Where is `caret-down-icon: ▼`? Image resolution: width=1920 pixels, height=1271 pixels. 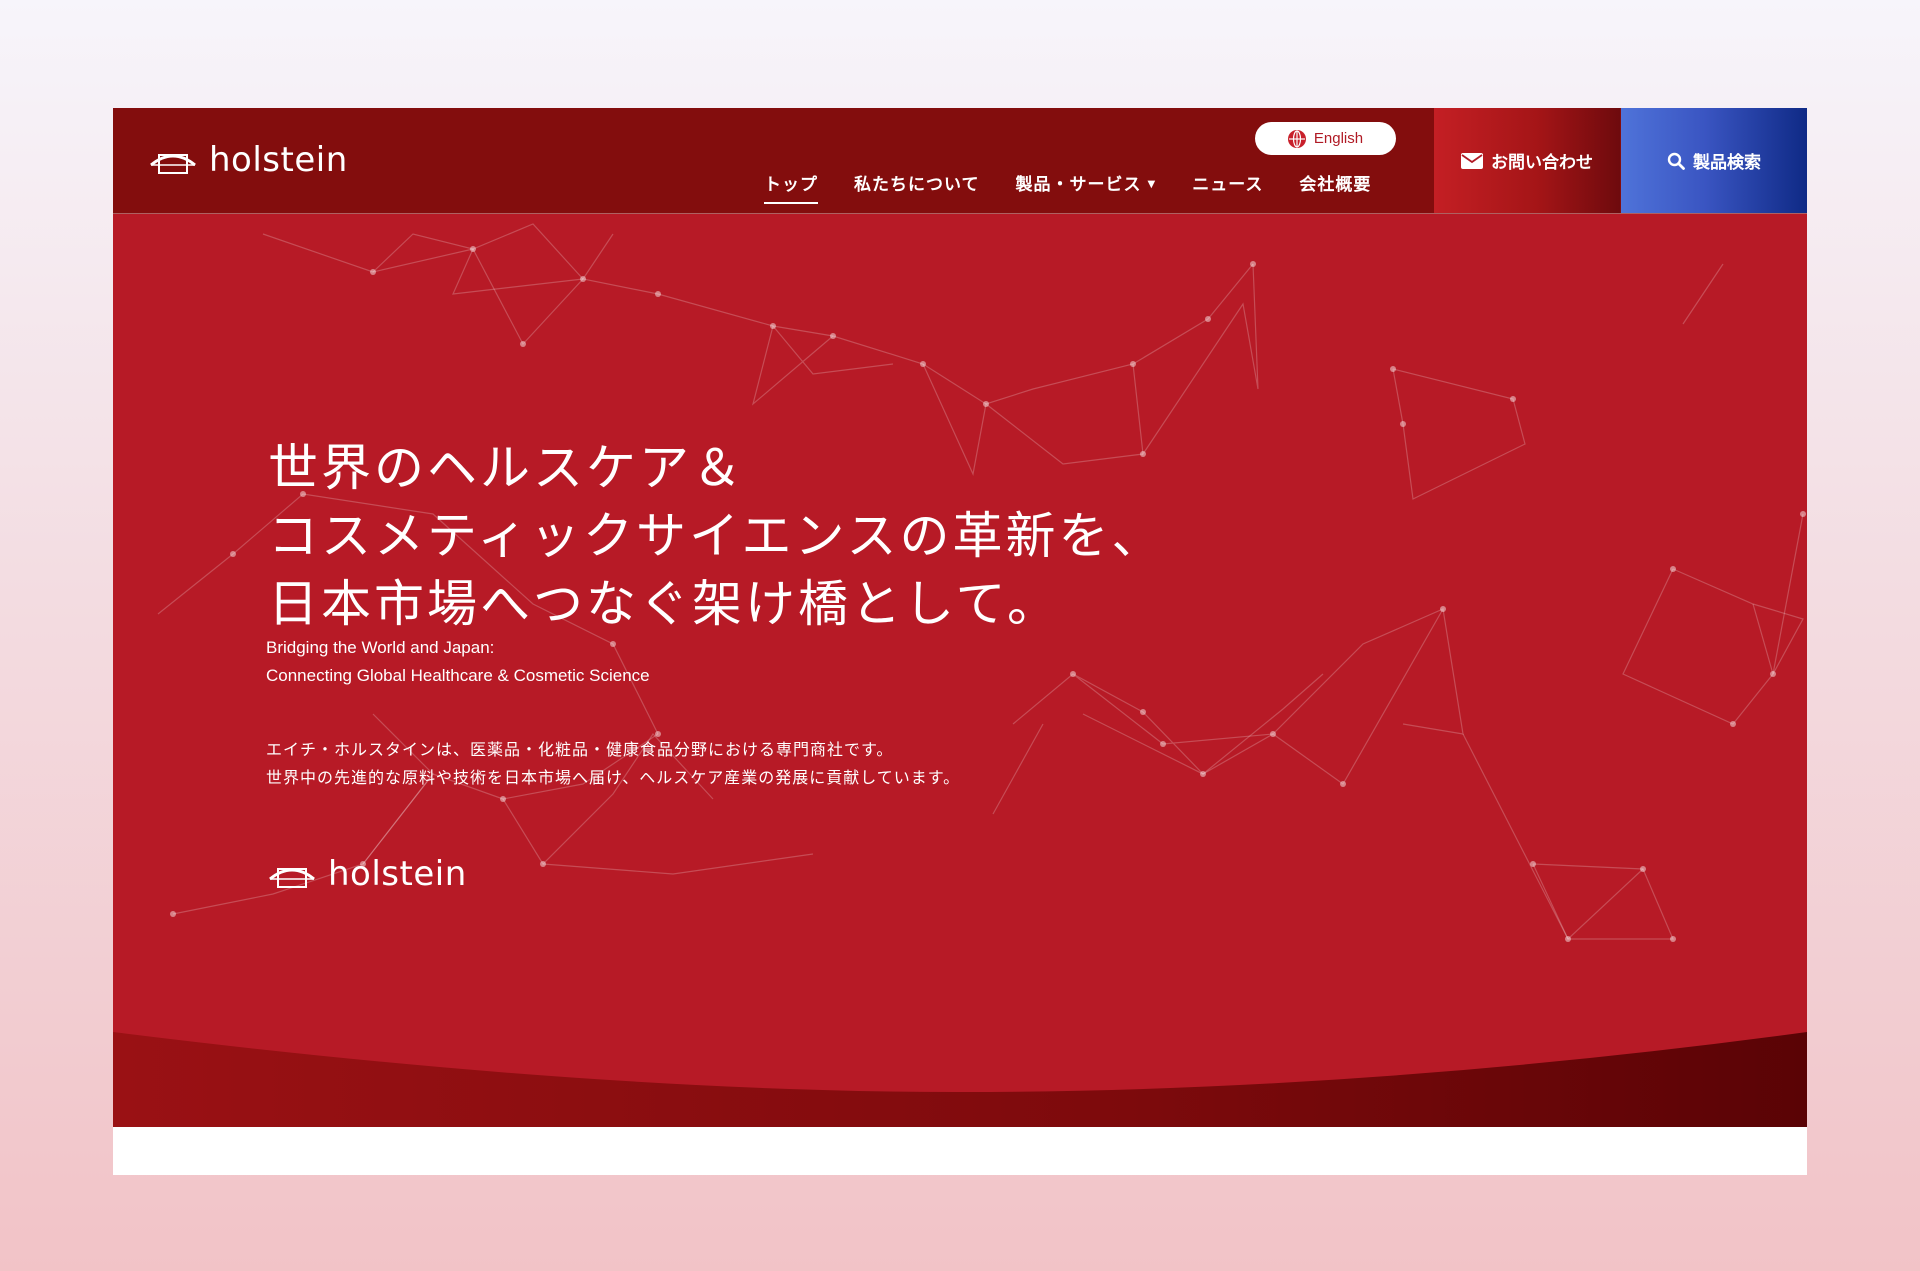
caret-down-icon: ▼ is located at coordinates (1152, 184).